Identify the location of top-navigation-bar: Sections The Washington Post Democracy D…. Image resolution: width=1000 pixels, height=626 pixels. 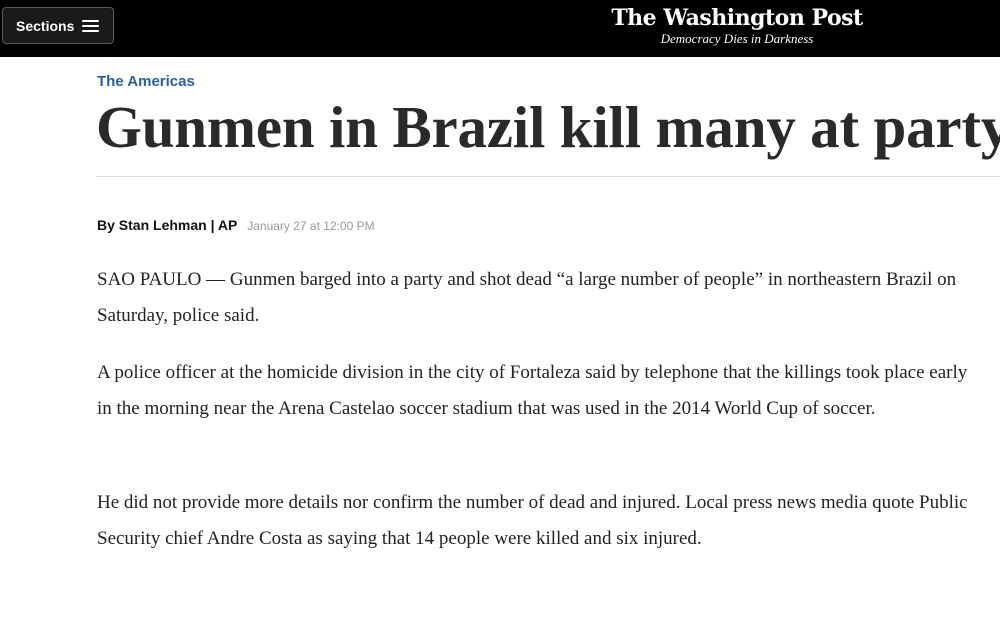
(500, 28).